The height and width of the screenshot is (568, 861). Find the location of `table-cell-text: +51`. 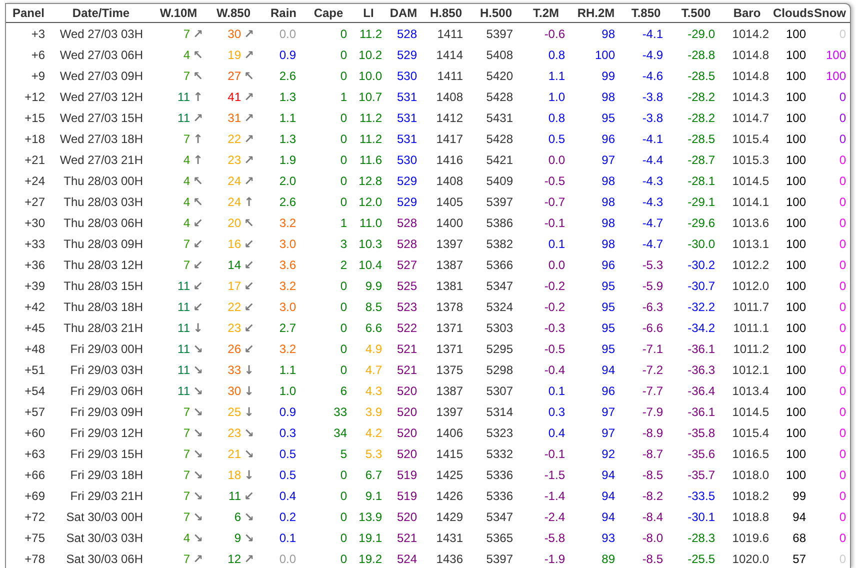

table-cell-text: +51 is located at coordinates (35, 370).